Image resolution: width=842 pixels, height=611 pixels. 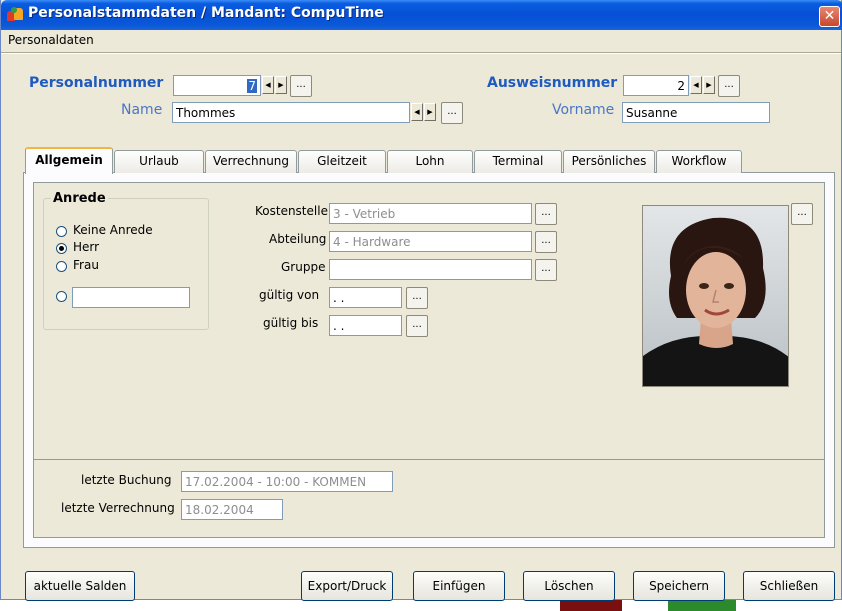 What do you see at coordinates (303, 267) in the screenshot?
I see `gruppe-label: Gruppe` at bounding box center [303, 267].